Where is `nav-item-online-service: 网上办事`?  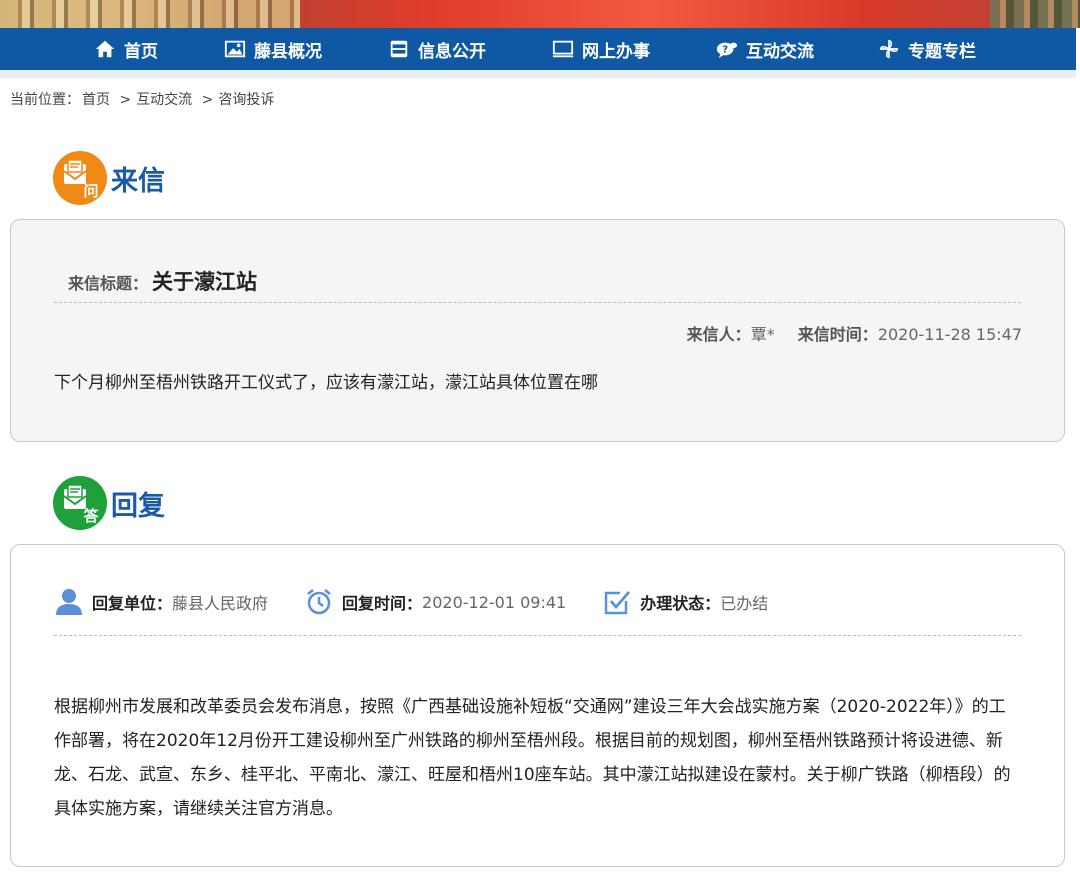
nav-item-online-service: 网上办事 is located at coordinates (601, 49).